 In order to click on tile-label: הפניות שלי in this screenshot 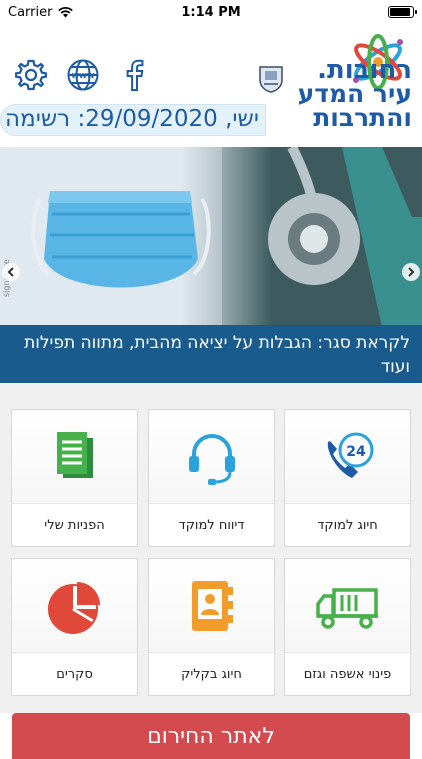, I will do `click(74, 524)`.